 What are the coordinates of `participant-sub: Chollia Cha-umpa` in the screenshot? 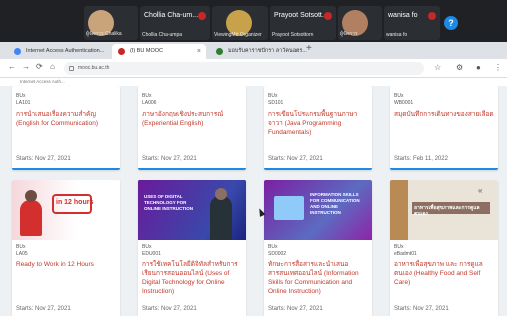 It's located at (162, 35).